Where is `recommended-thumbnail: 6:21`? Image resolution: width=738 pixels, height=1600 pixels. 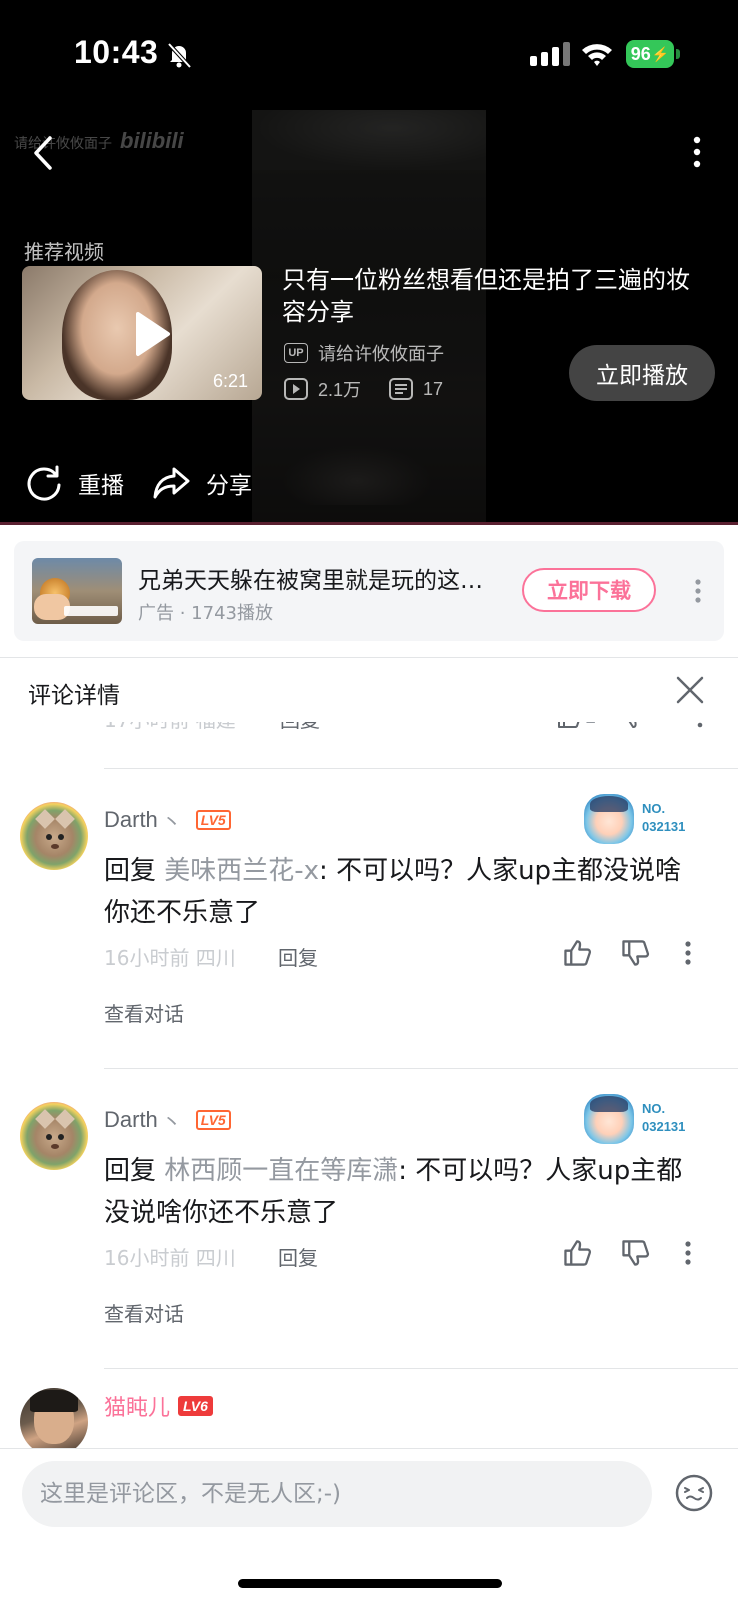
recommended-thumbnail: 6:21 is located at coordinates (142, 333).